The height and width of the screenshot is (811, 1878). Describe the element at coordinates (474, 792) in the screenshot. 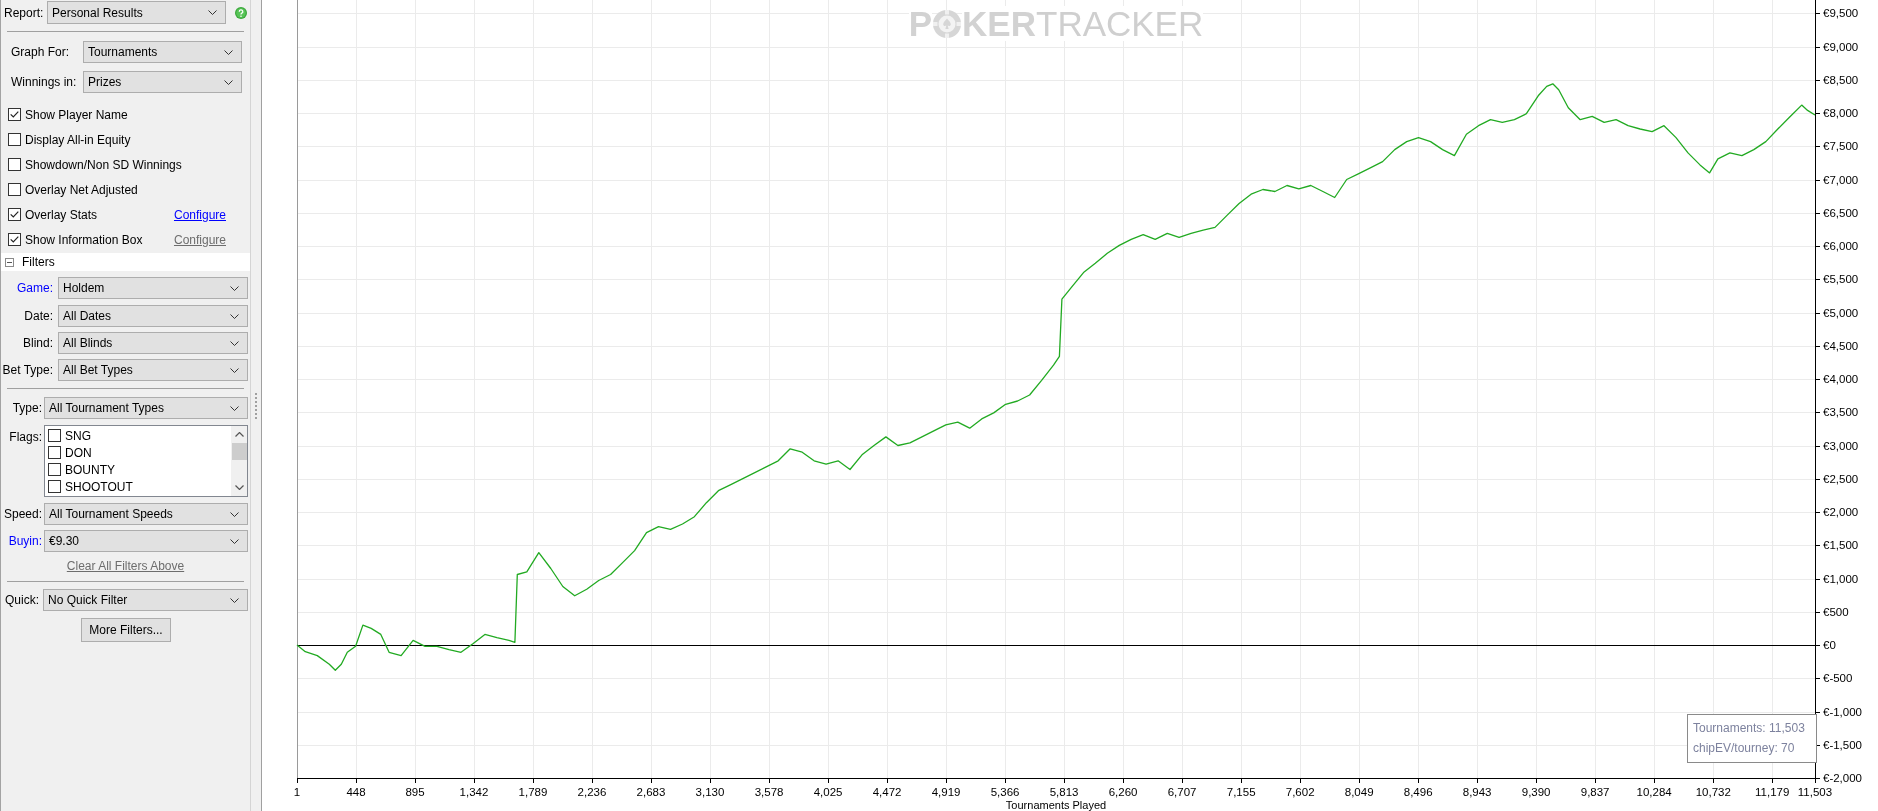

I see `x-tick-label: 1,342` at that location.